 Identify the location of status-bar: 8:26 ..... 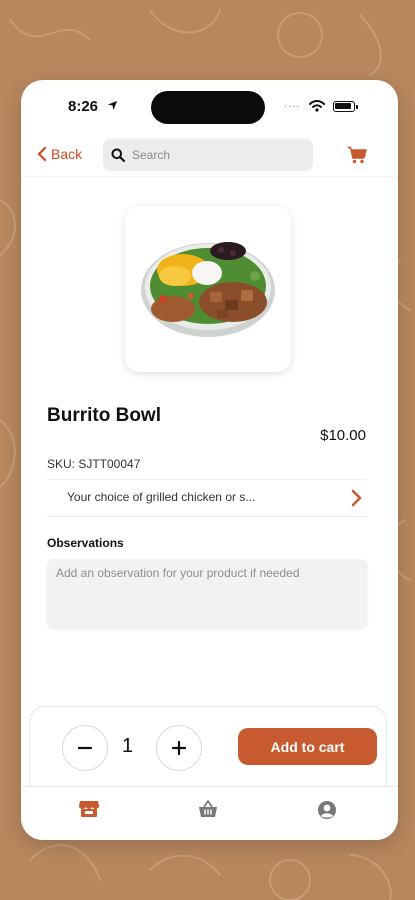
(209, 106).